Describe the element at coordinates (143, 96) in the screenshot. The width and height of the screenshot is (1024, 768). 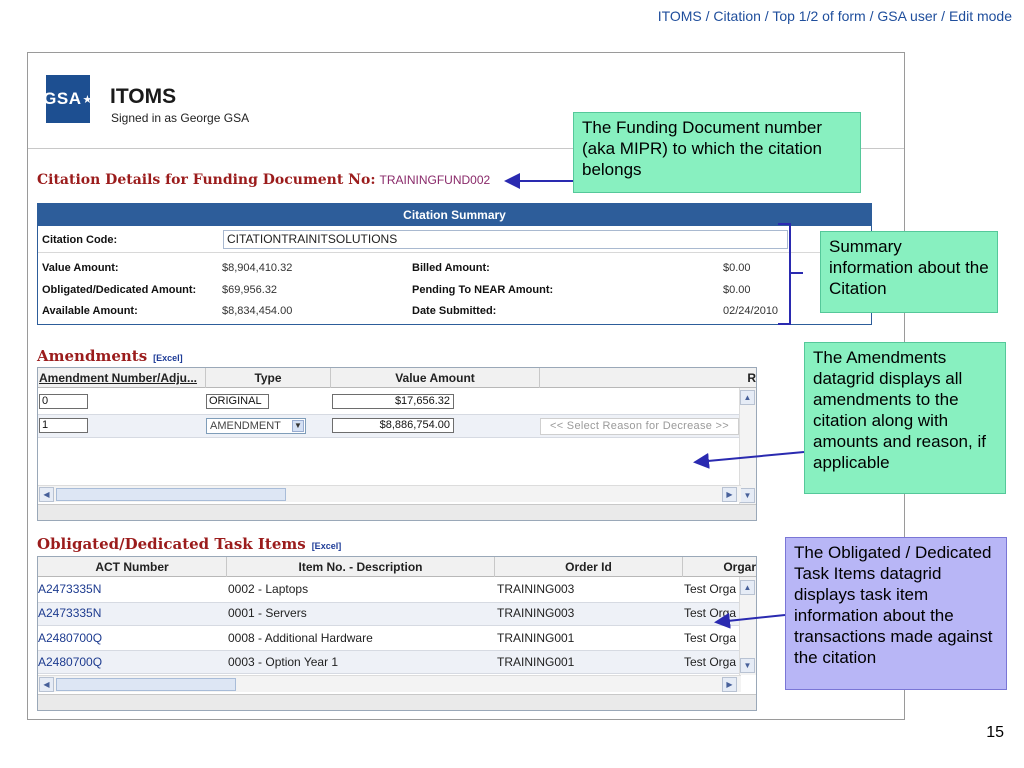
I see `app-title: ITOMS` at that location.